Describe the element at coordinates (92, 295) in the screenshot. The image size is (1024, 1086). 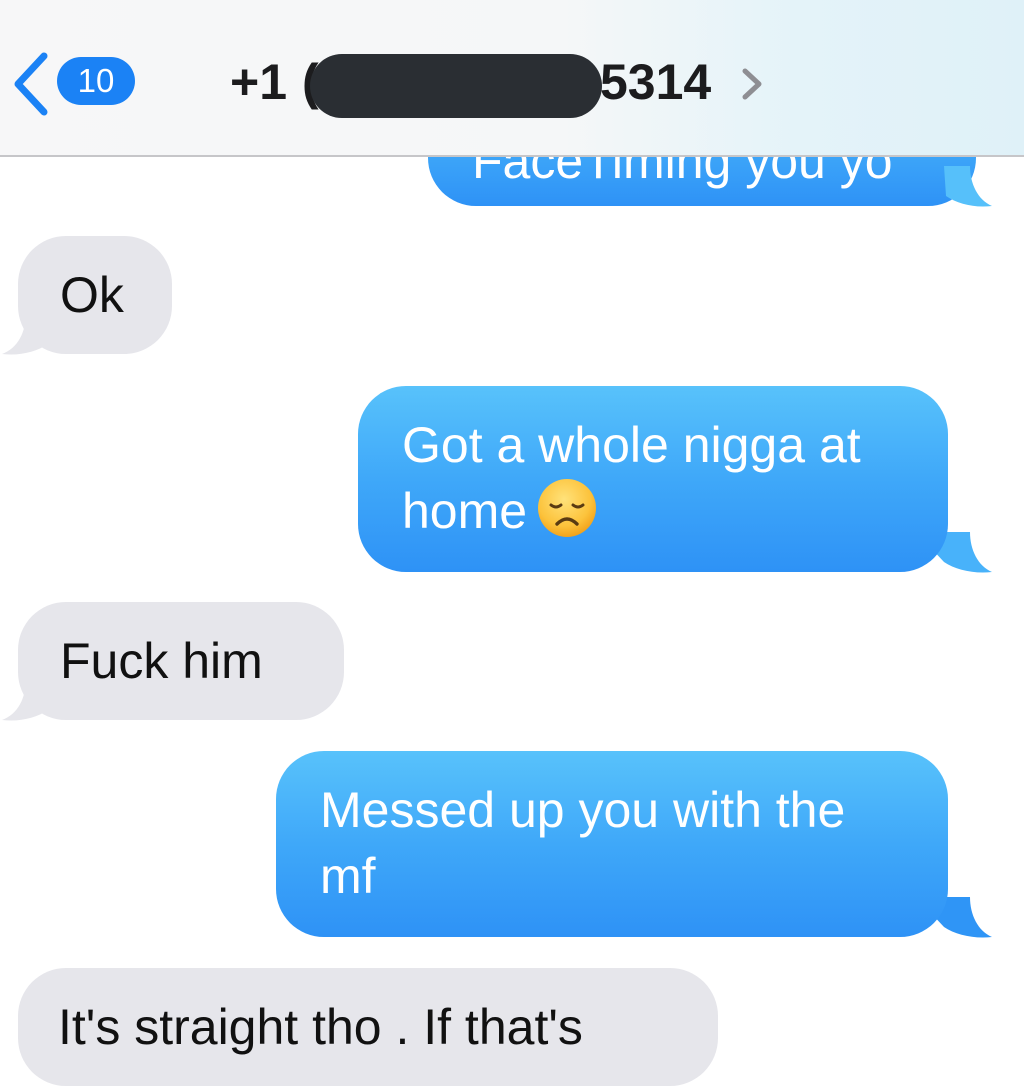
I see `message-text: Ok` at that location.